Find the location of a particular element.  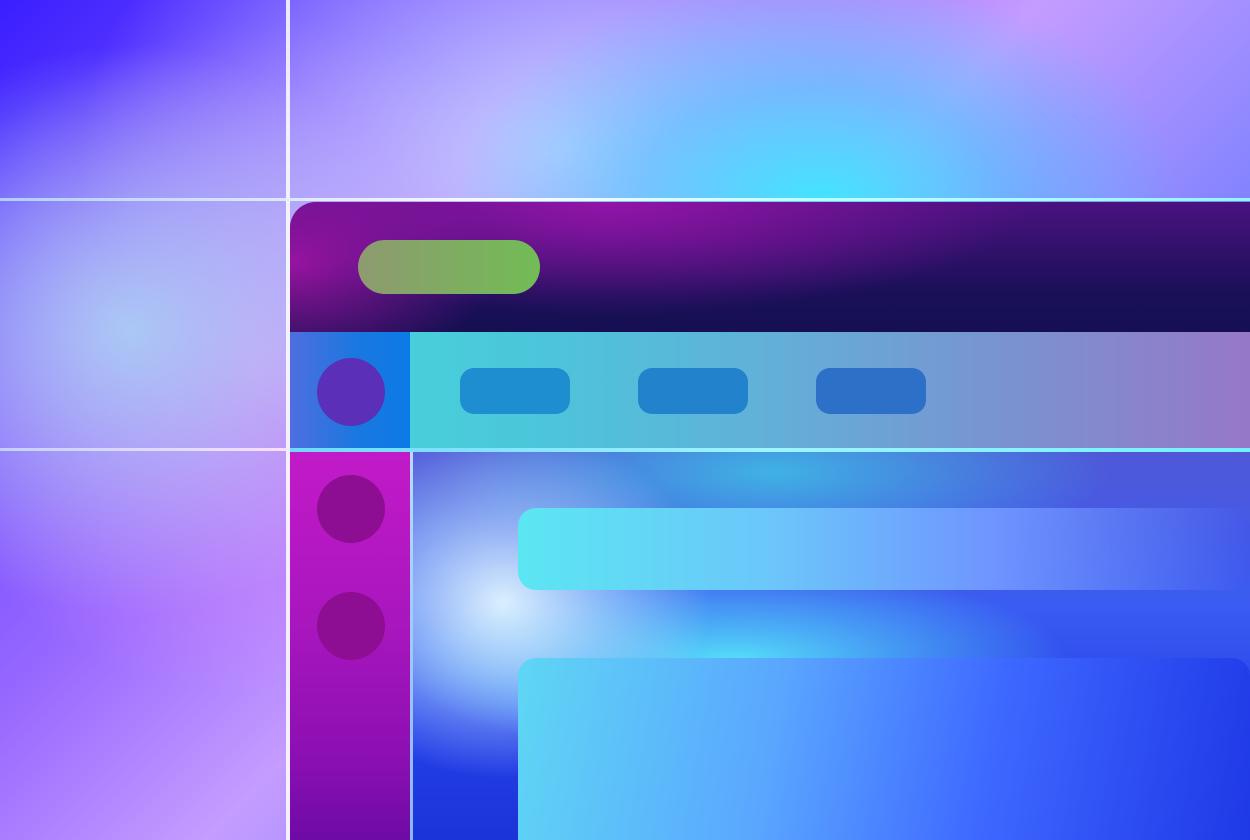

toolbar-rail is located at coordinates (350, 390).